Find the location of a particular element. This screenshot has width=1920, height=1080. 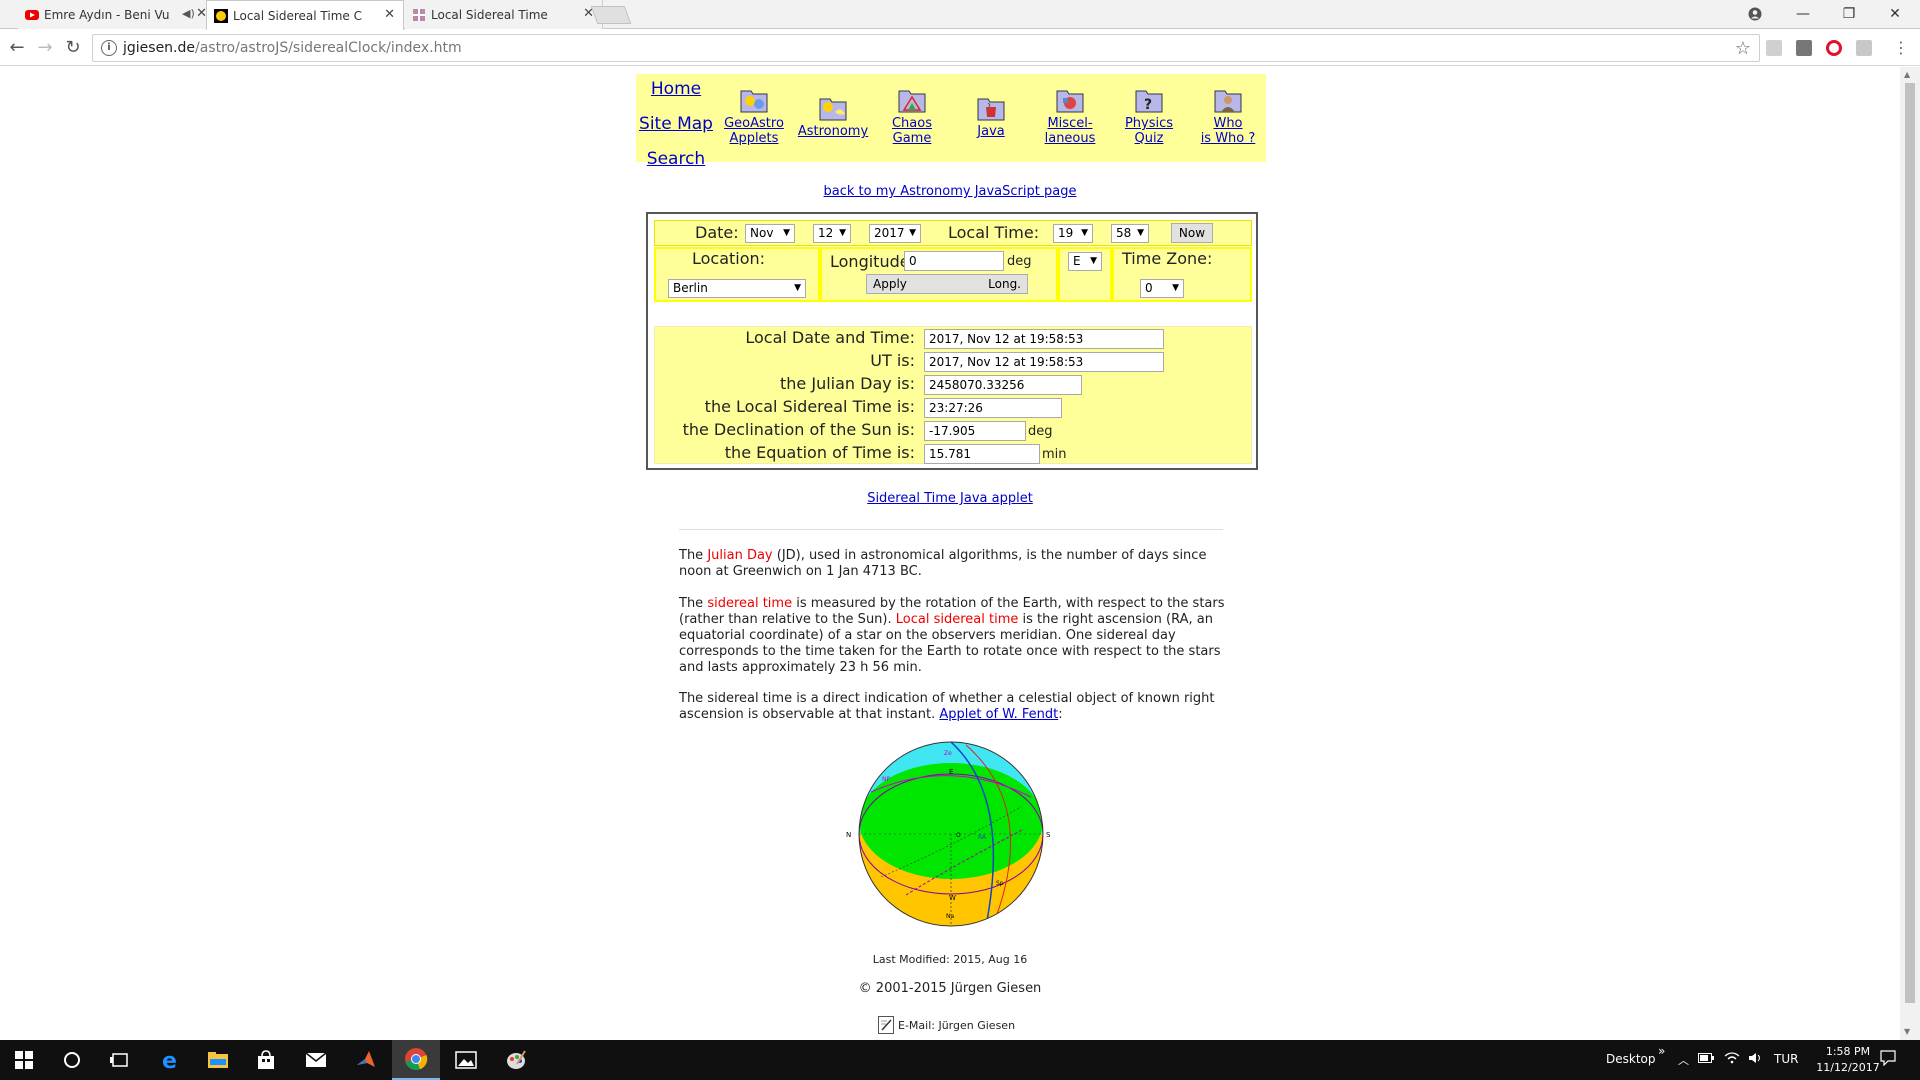

timezone-cell: Time Zone: 0 ▼ is located at coordinates (1182, 274).